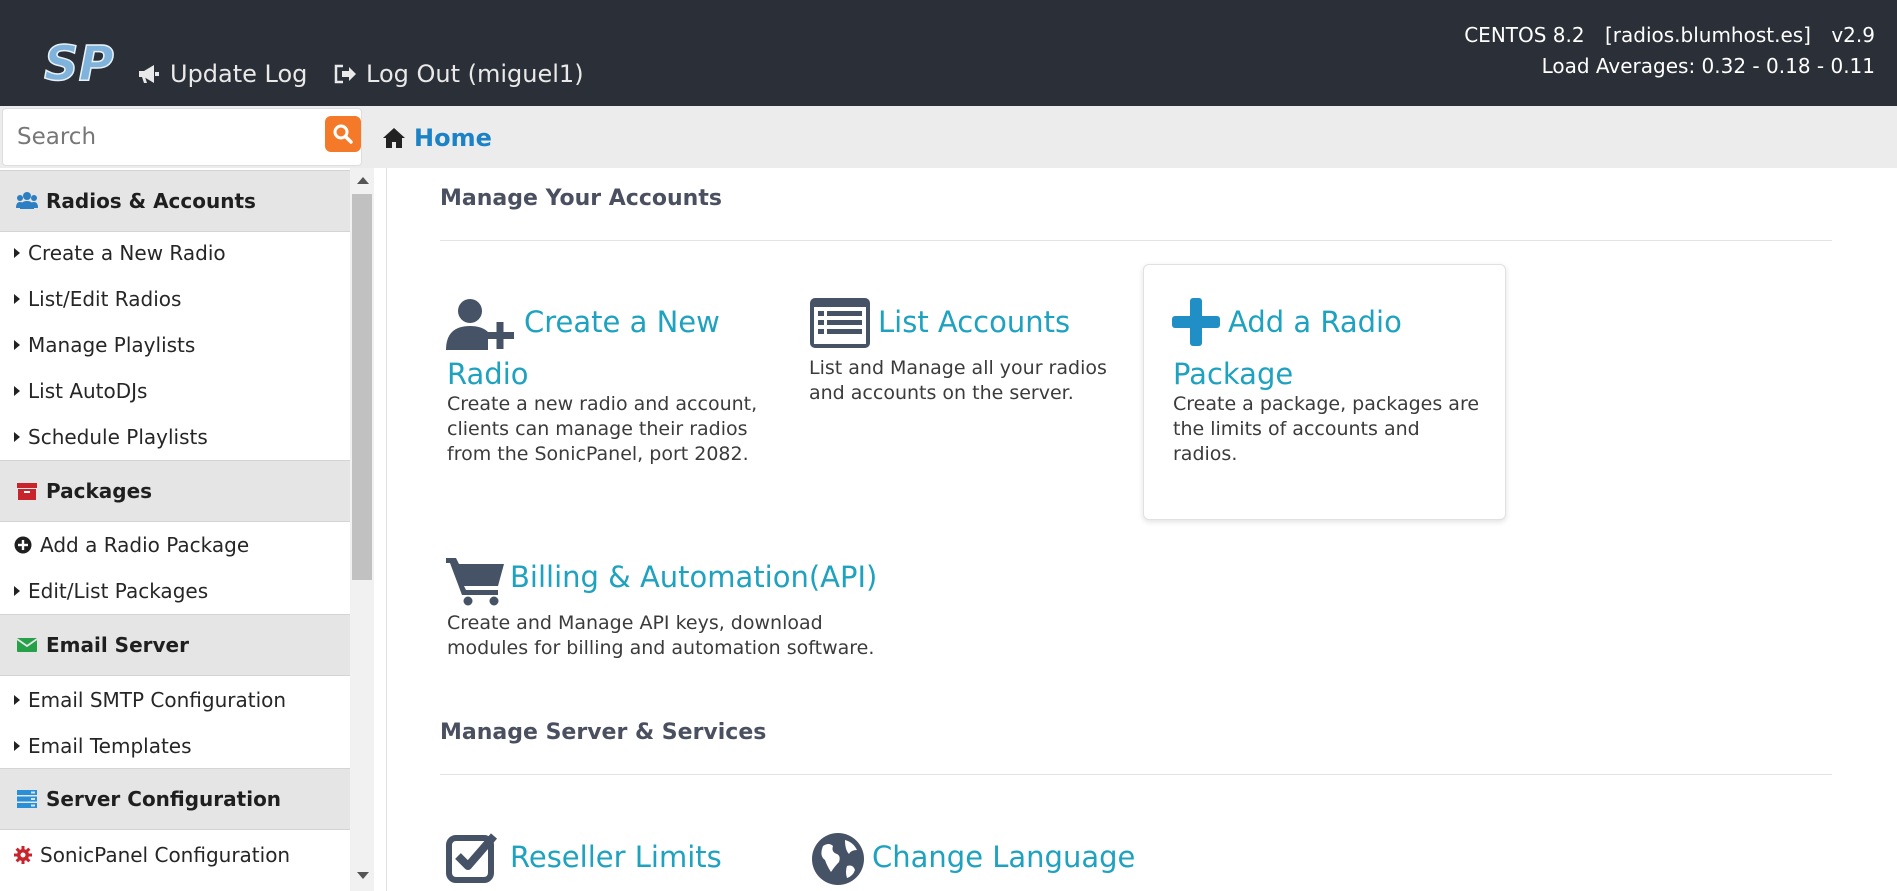 This screenshot has width=1897, height=891. I want to click on section-title-accounts: Manage Your Accounts, so click(581, 198).